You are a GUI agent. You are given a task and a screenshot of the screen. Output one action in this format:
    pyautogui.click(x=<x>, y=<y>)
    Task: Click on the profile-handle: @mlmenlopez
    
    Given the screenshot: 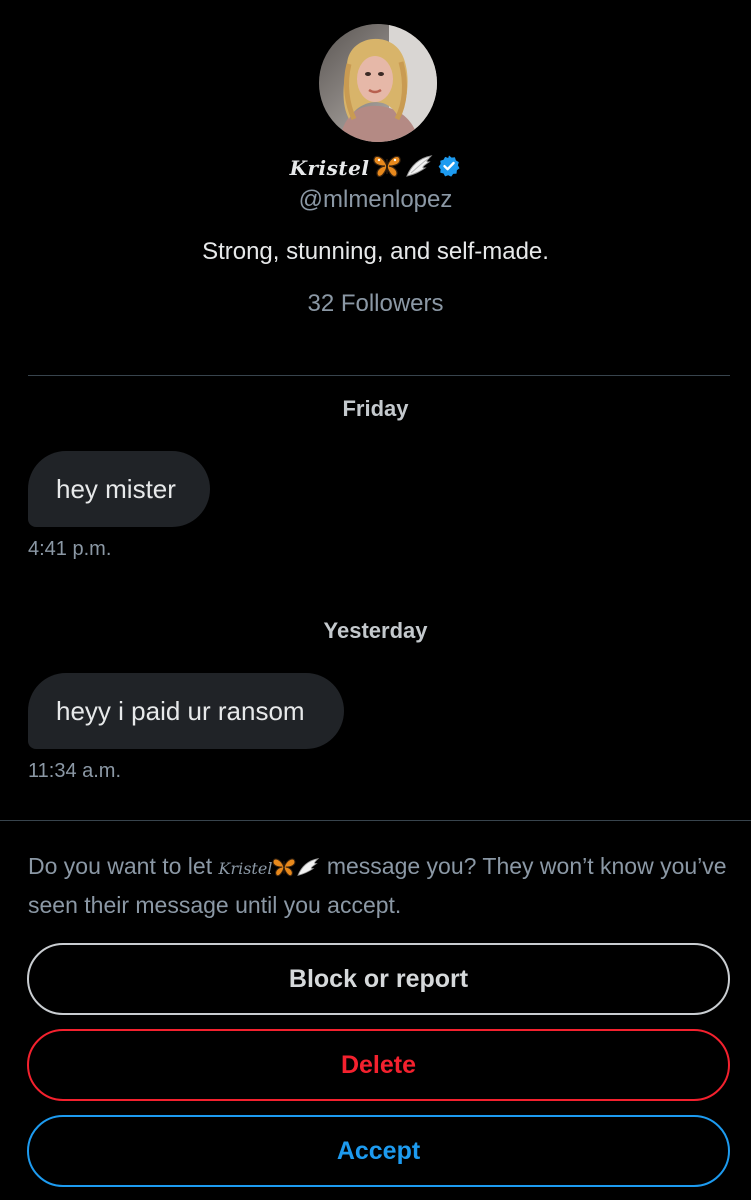 What is the action you would take?
    pyautogui.click(x=375, y=200)
    